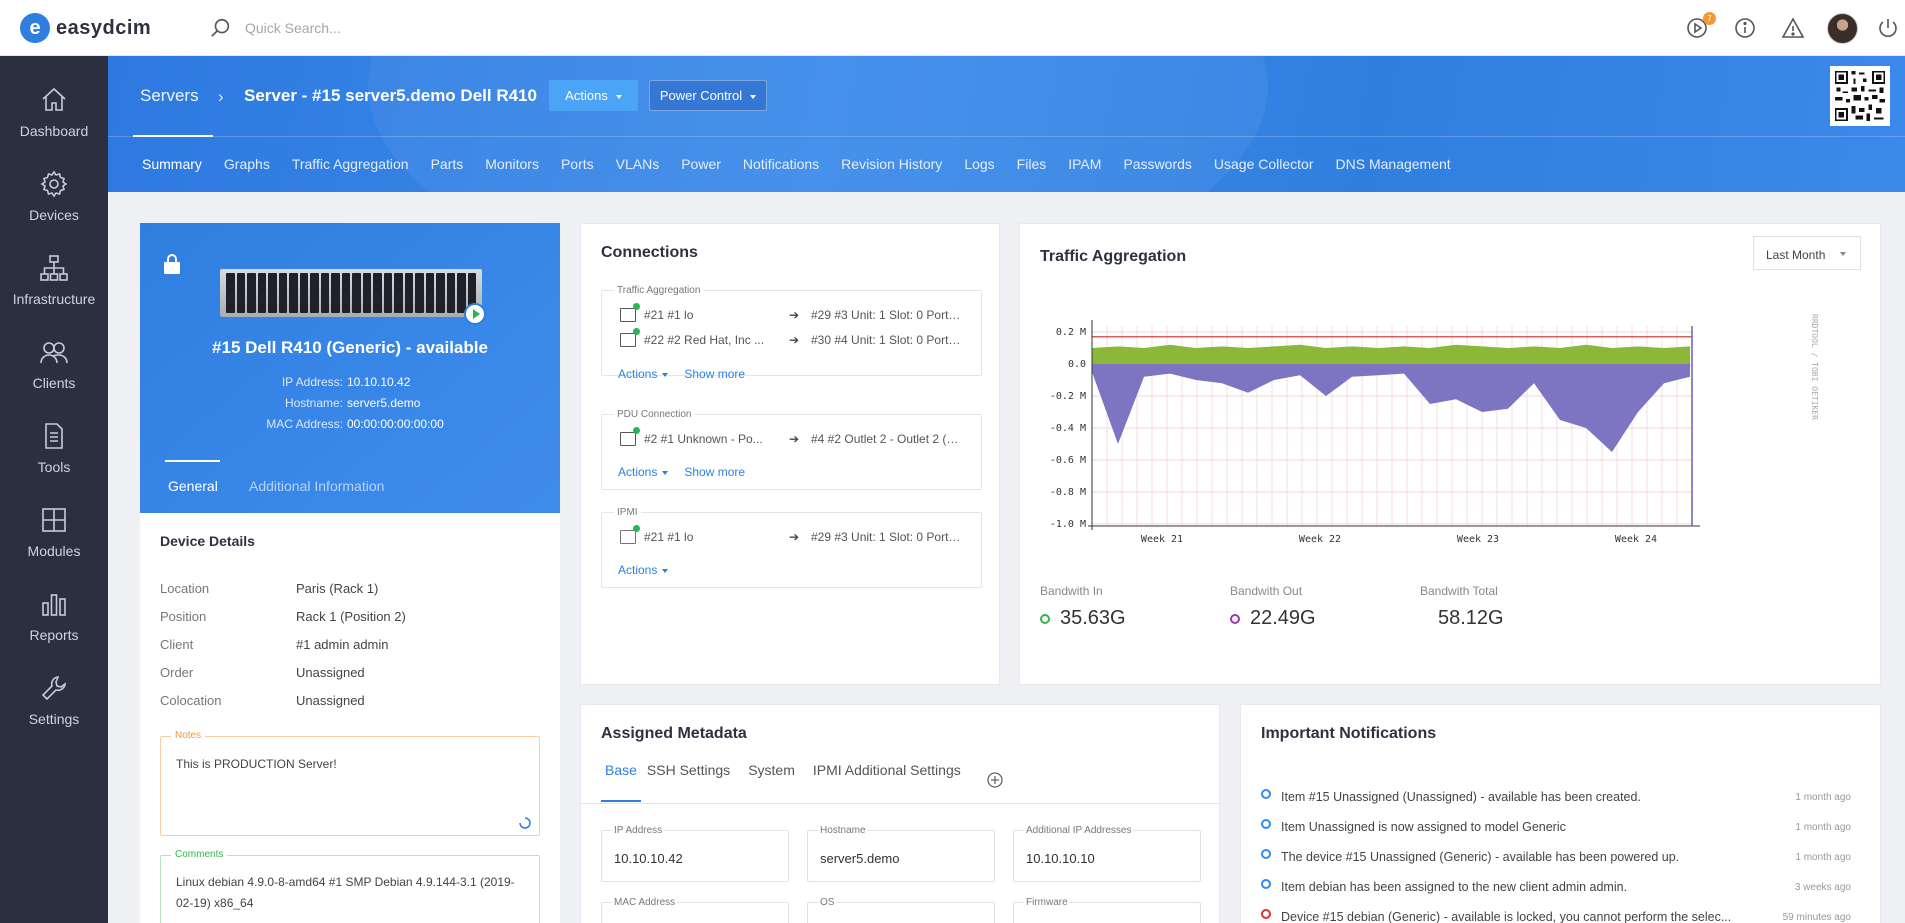  Describe the element at coordinates (1107, 910) in the screenshot. I see `firmware-field: Firmware` at that location.